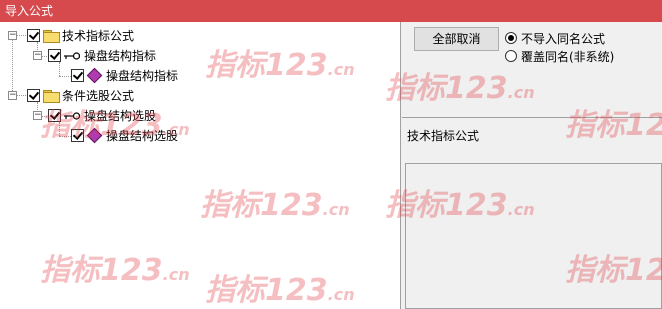 This screenshot has height=309, width=662. I want to click on tree-item-label: 条件选股公式, so click(98, 95).